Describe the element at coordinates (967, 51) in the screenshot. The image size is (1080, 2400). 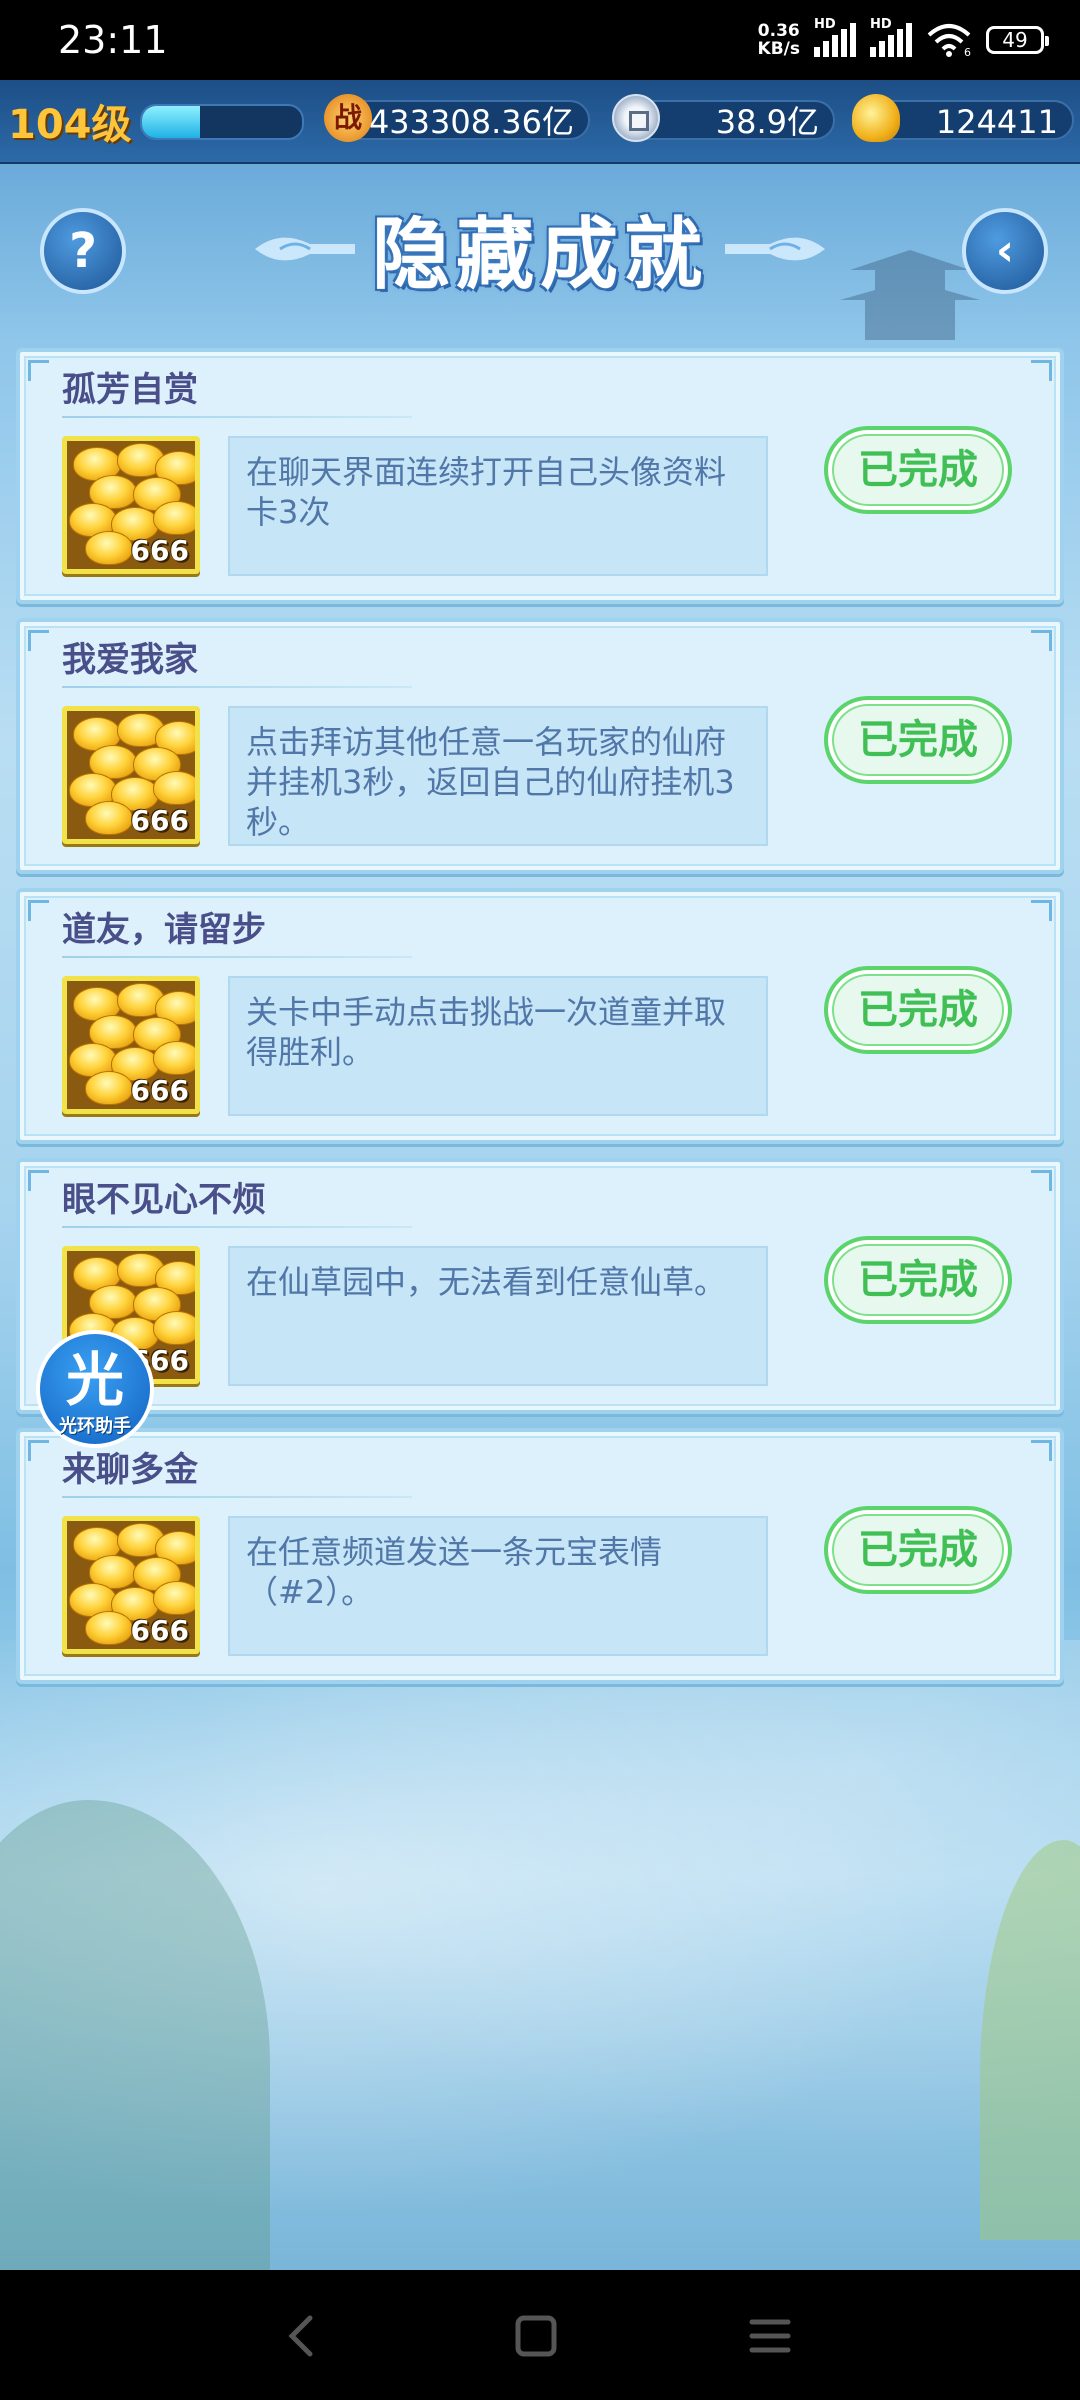
I see `svg-text: 6` at that location.